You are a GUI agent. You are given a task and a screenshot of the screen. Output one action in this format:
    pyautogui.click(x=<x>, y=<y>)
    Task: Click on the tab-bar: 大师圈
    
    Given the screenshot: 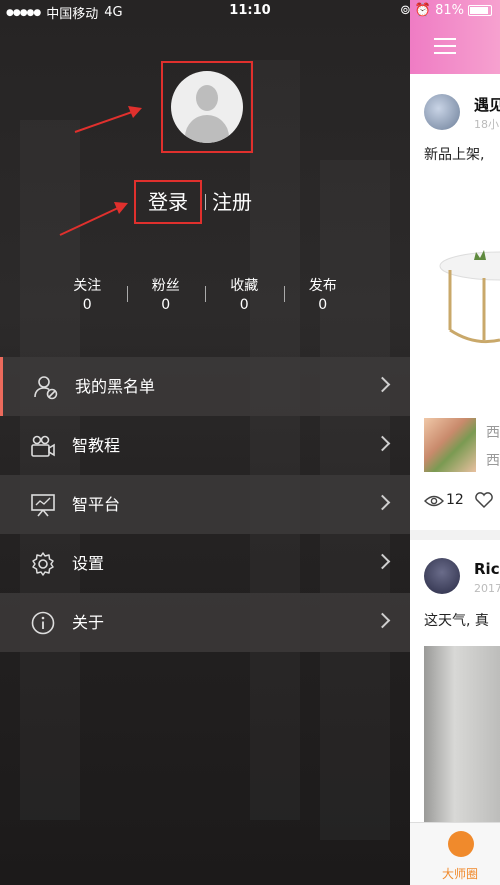 What is the action you would take?
    pyautogui.click(x=455, y=853)
    